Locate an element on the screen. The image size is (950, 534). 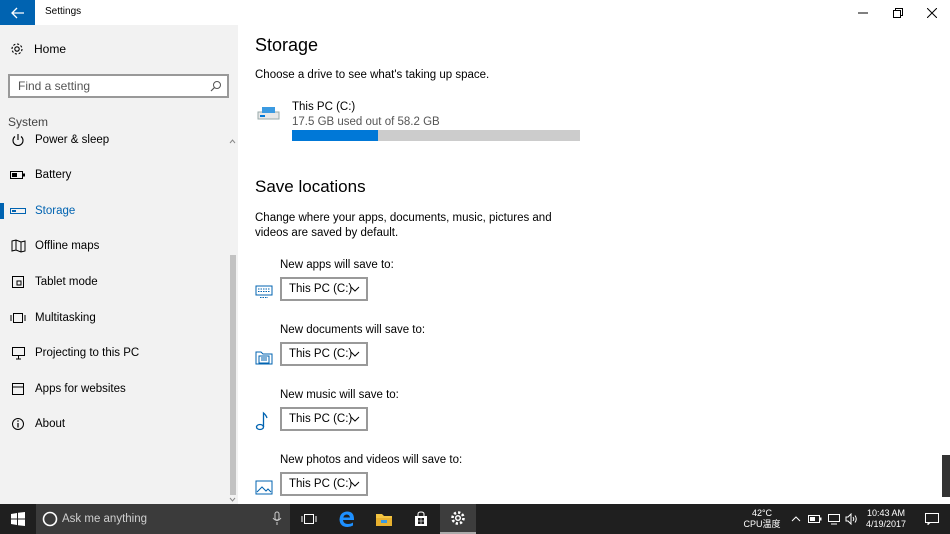
close-button is located at coordinates (932, 12).